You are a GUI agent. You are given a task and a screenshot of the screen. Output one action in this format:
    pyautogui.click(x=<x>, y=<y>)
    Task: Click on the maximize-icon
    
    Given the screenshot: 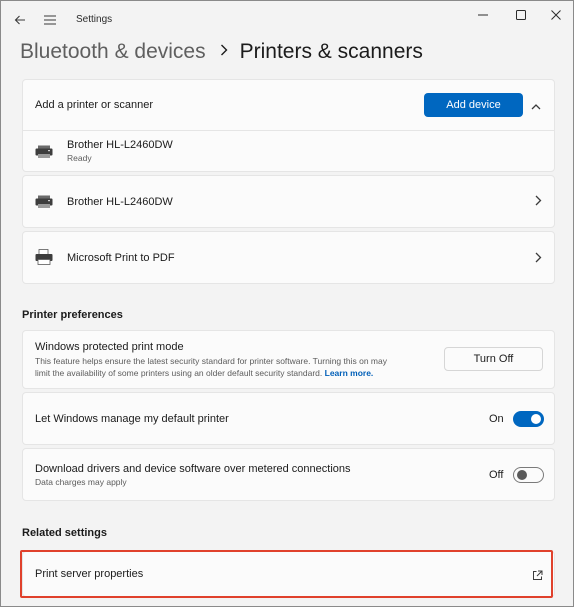 What is the action you would take?
    pyautogui.click(x=521, y=15)
    